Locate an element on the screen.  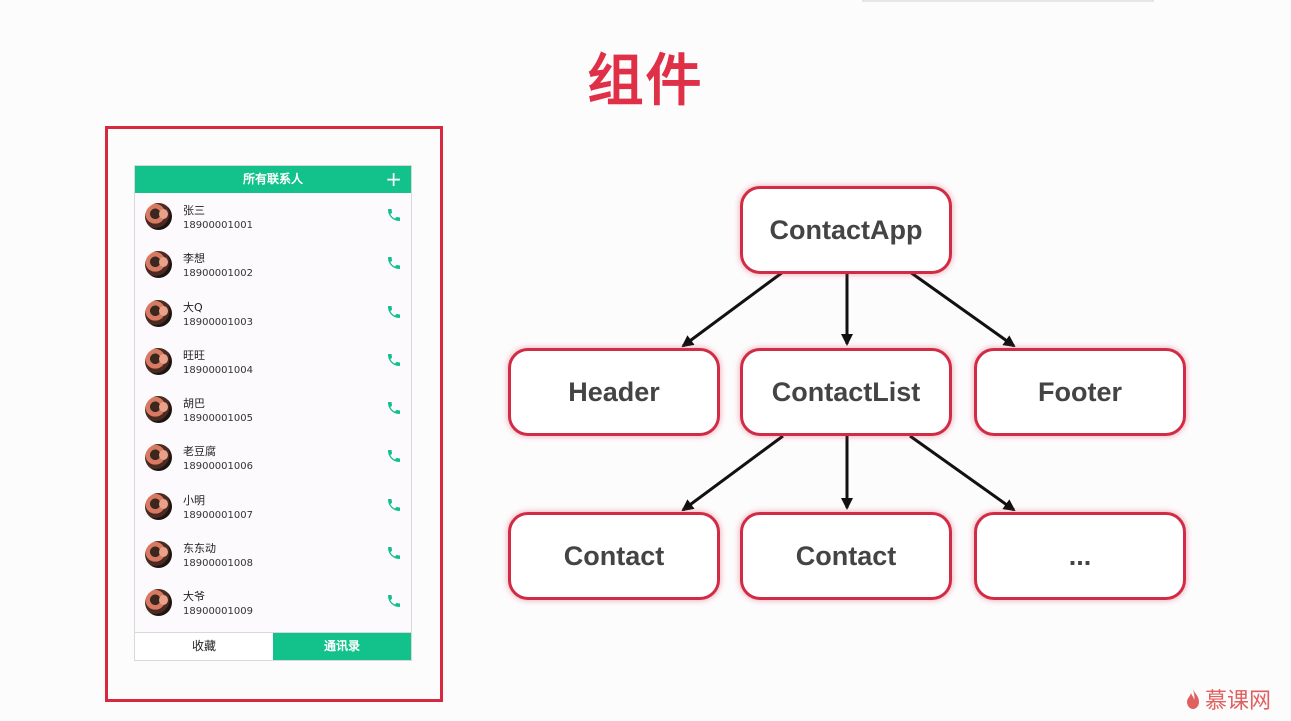
edge-root-header is located at coordinates (732, 309).